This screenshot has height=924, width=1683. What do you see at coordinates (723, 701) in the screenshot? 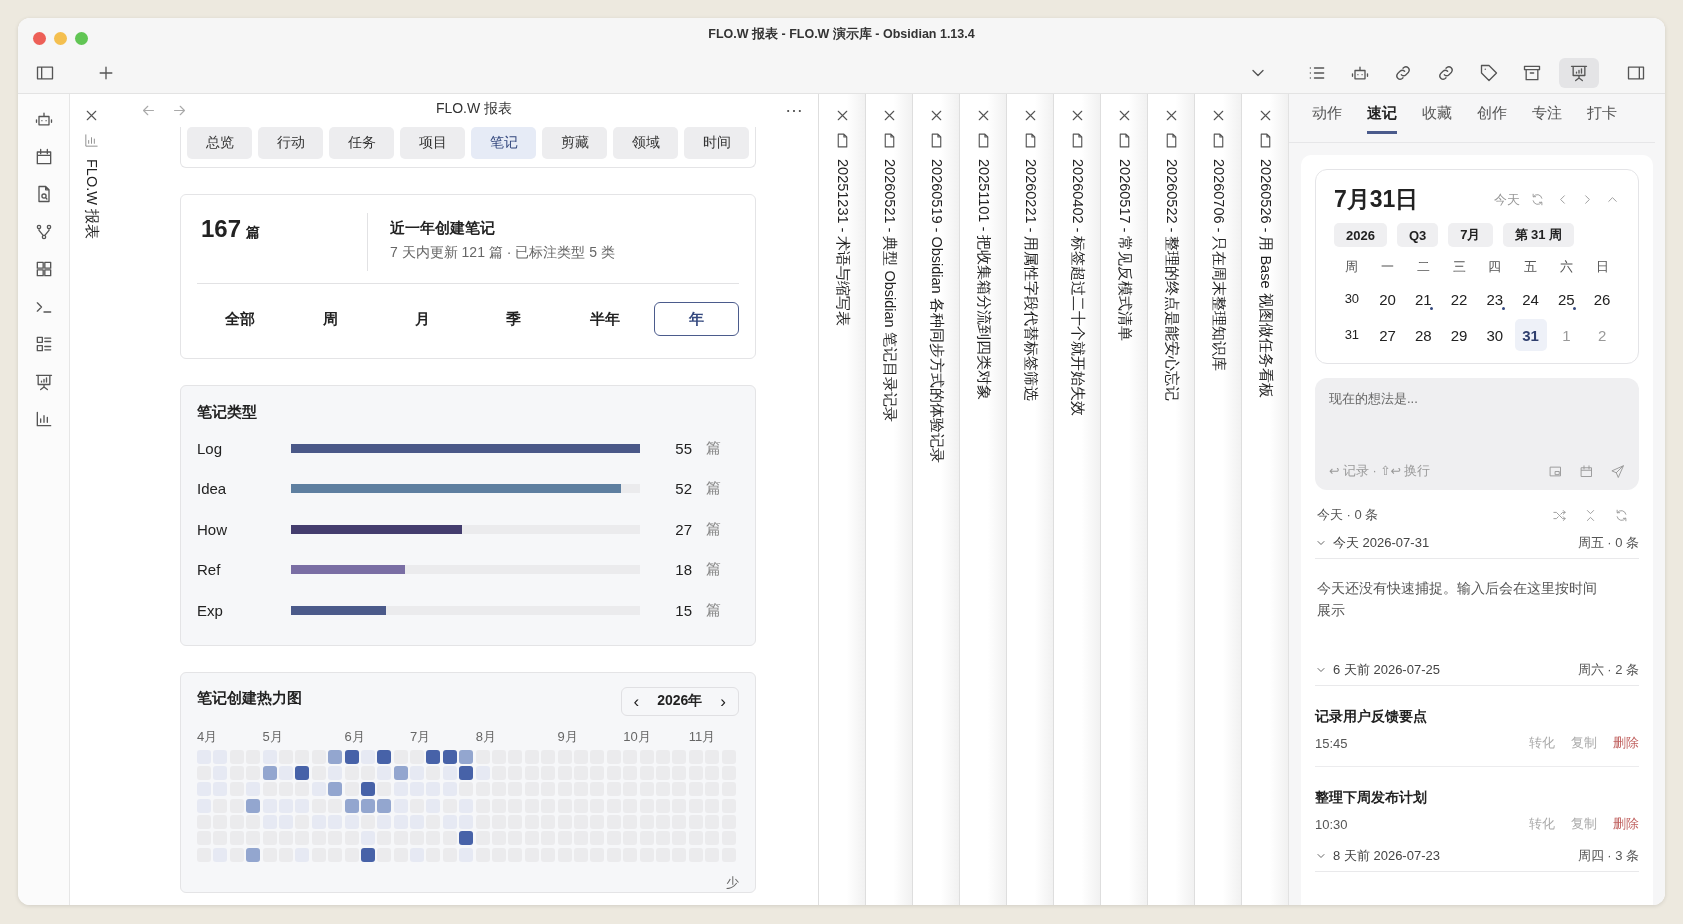
I see `next-year-button: ›` at bounding box center [723, 701].